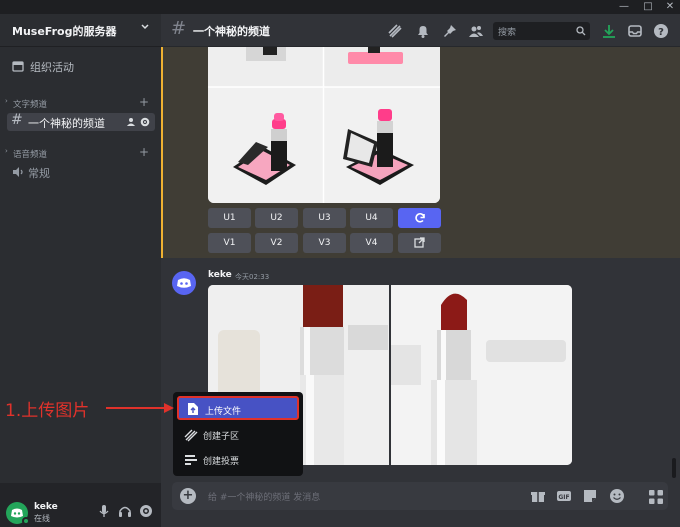 This screenshot has width=680, height=527. Describe the element at coordinates (635, 31) in the screenshot. I see `inbox-icon` at that location.